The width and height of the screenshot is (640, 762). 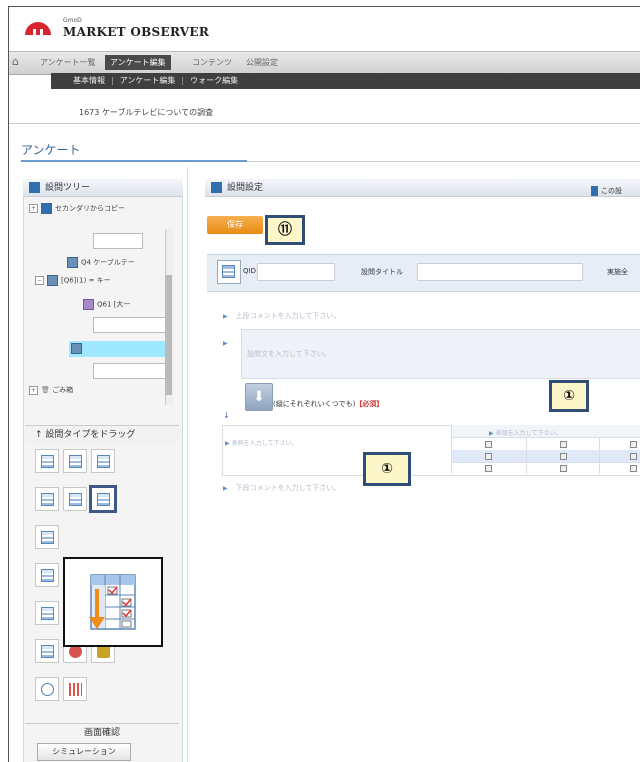 I want to click on down-arrow-icon: ↓, so click(x=226, y=415).